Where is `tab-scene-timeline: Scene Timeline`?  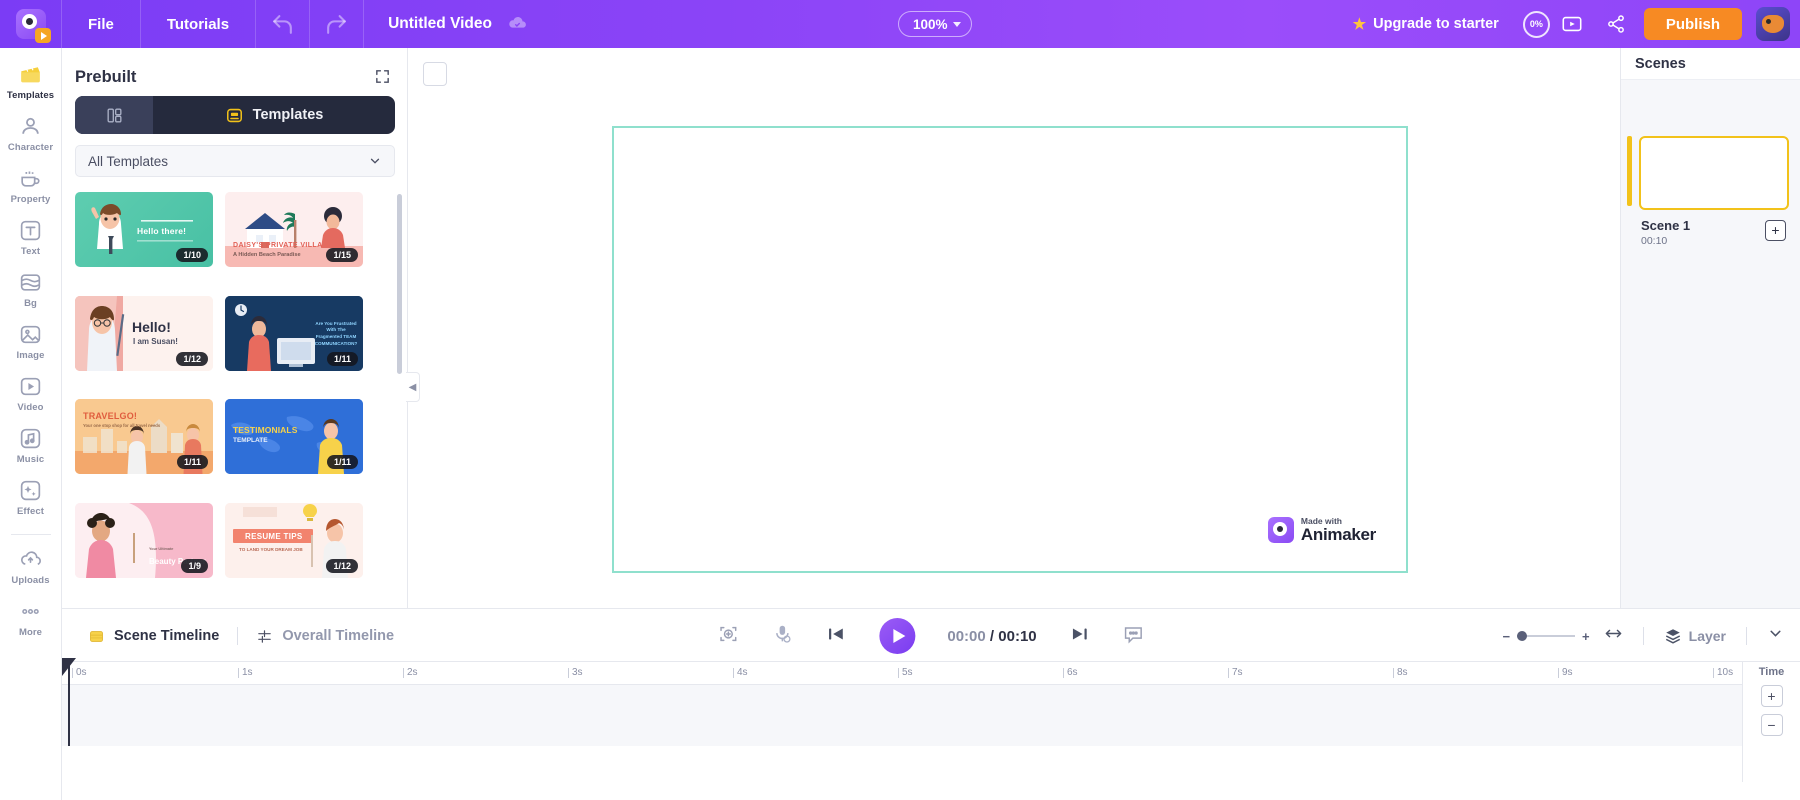 tab-scene-timeline: Scene Timeline is located at coordinates (153, 636).